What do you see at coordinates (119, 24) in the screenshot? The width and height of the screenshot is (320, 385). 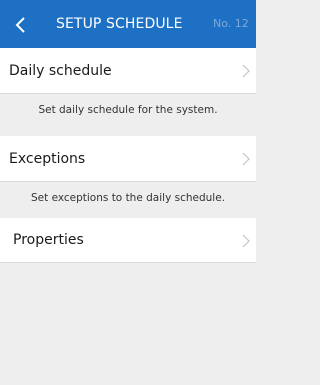 I see `page-title: SETUP SCHEDULE` at bounding box center [119, 24].